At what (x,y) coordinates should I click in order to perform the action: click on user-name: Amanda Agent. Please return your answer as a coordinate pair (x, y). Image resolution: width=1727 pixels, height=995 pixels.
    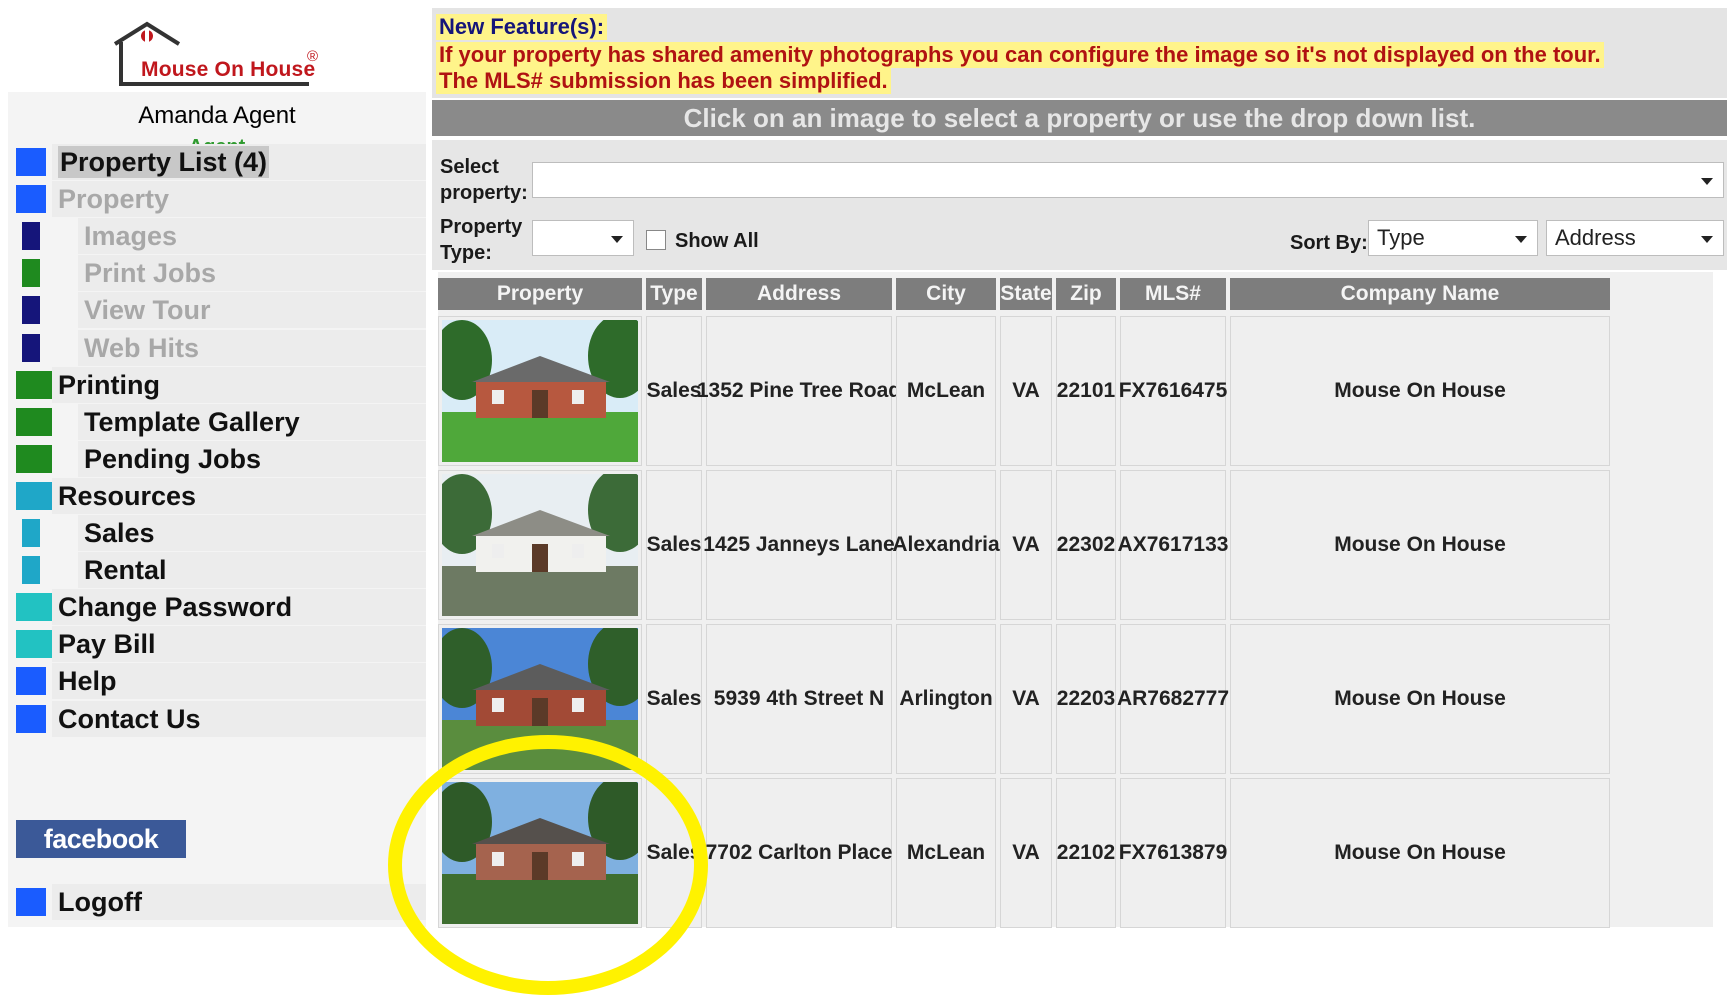
    Looking at the image, I should click on (217, 115).